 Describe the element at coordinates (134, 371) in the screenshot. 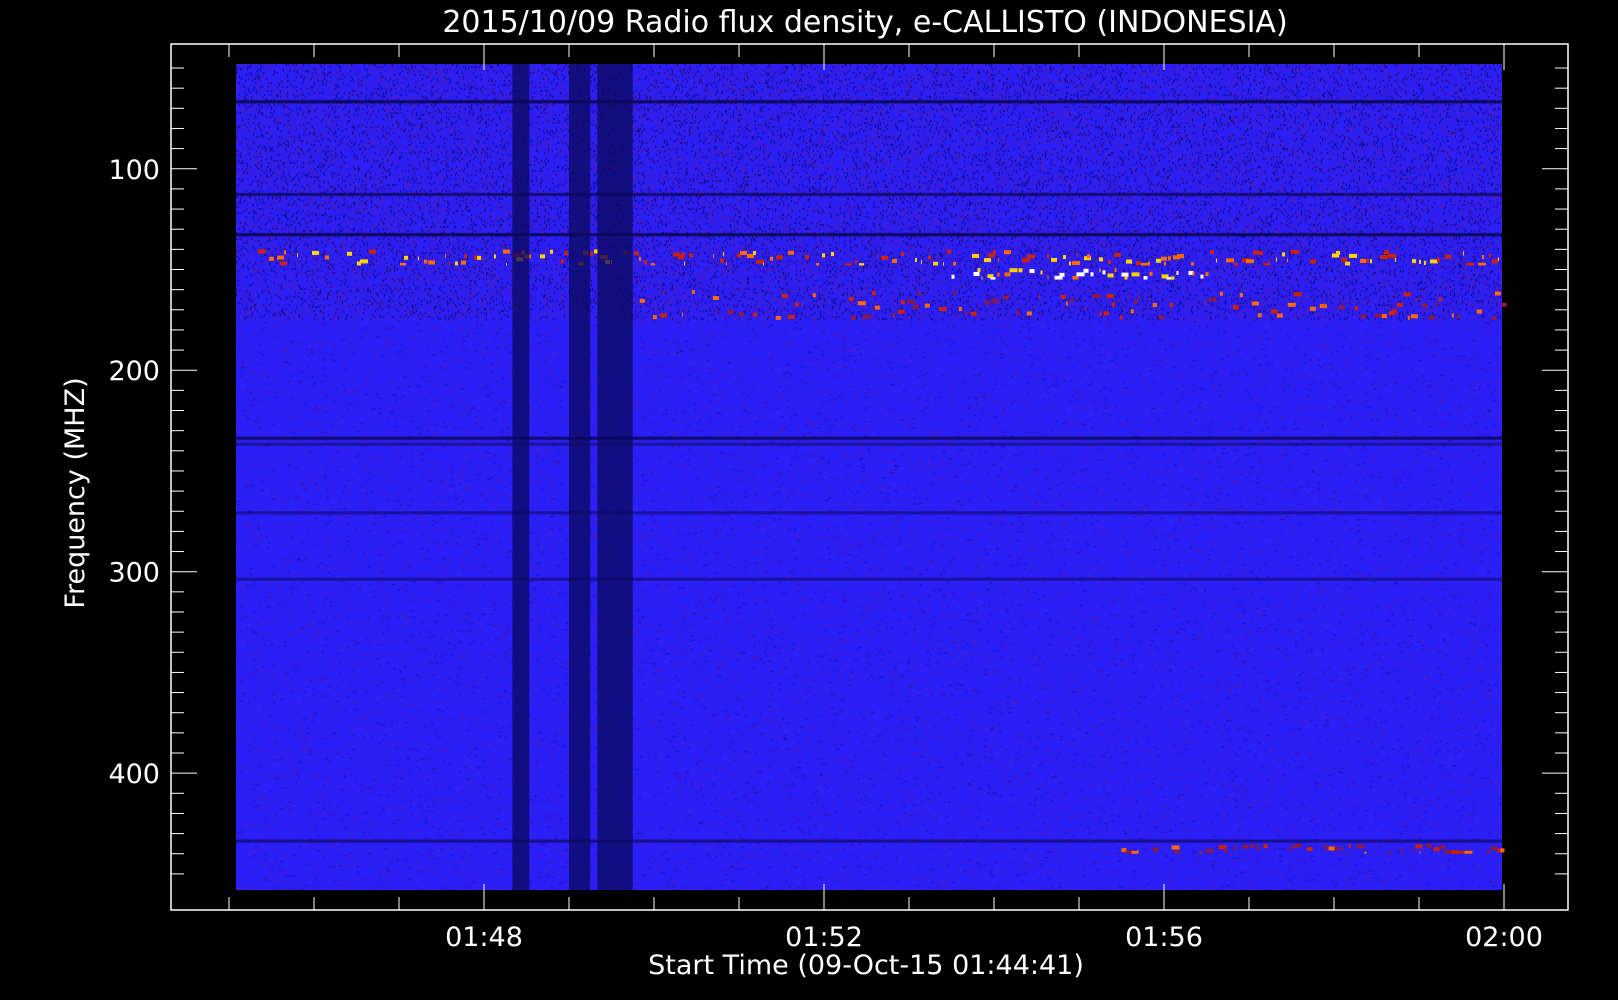

I see `y-tick-label: 200` at that location.